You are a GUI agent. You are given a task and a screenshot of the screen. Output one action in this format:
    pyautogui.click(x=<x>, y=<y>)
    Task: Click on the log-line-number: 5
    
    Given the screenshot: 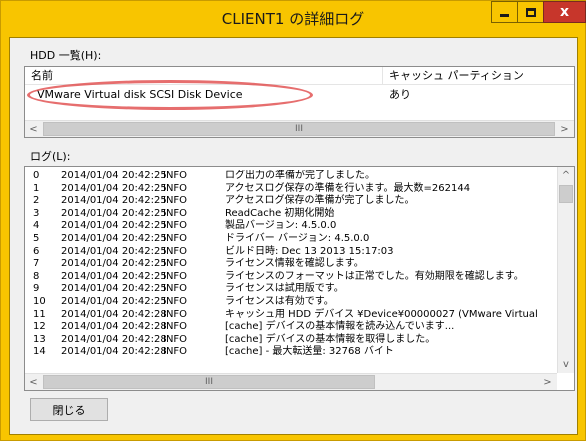 What is the action you would take?
    pyautogui.click(x=36, y=238)
    